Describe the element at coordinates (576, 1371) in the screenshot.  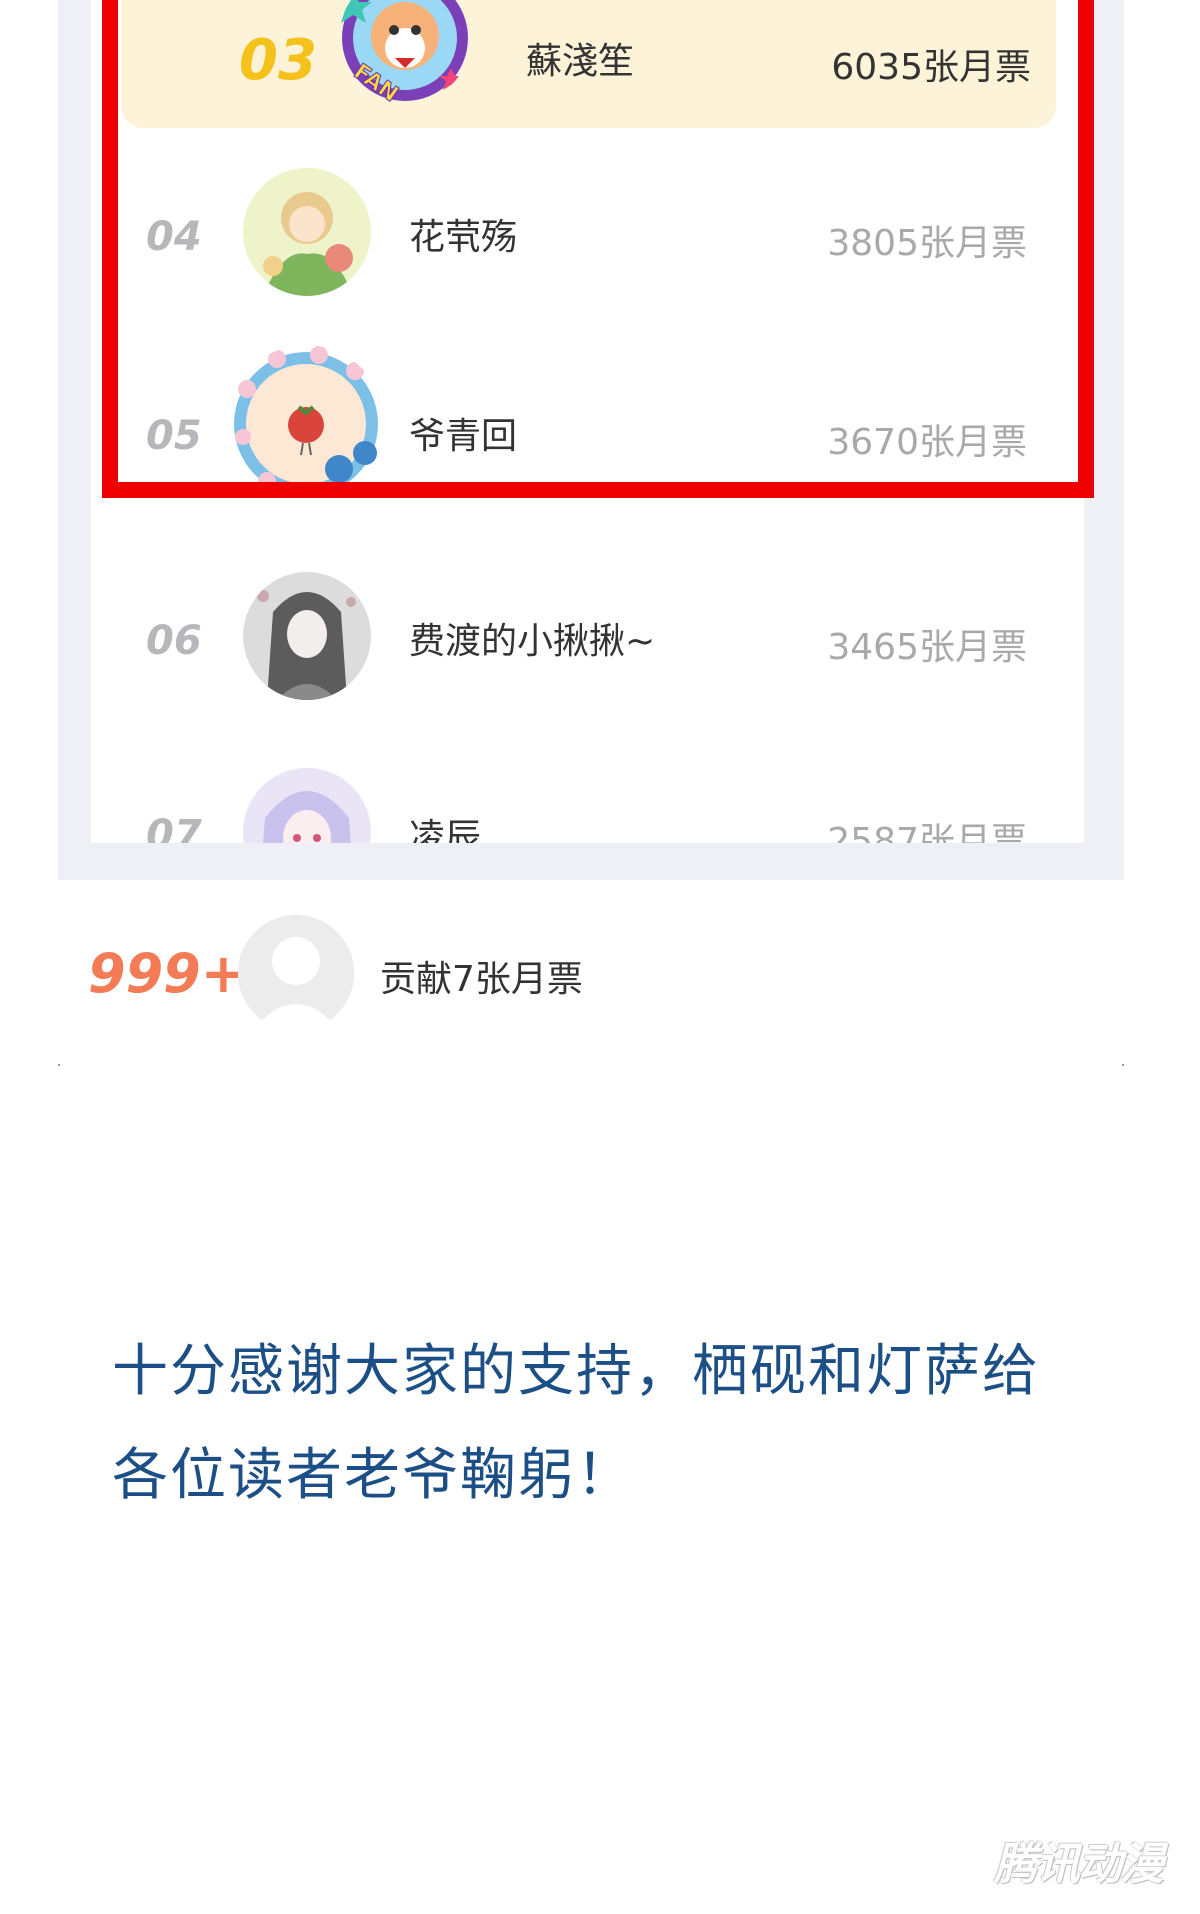
I see `thank-you-line-1: 十分感谢大家的支持，栖砚和灯萨给` at that location.